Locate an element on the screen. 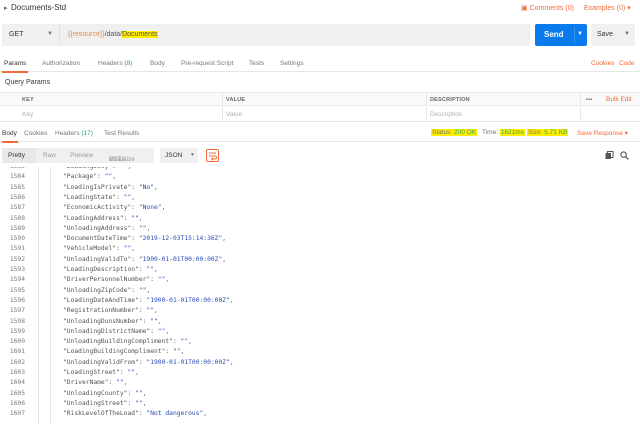 This screenshot has width=640, height=424. view-preview-label: Preview is located at coordinates (82, 155).